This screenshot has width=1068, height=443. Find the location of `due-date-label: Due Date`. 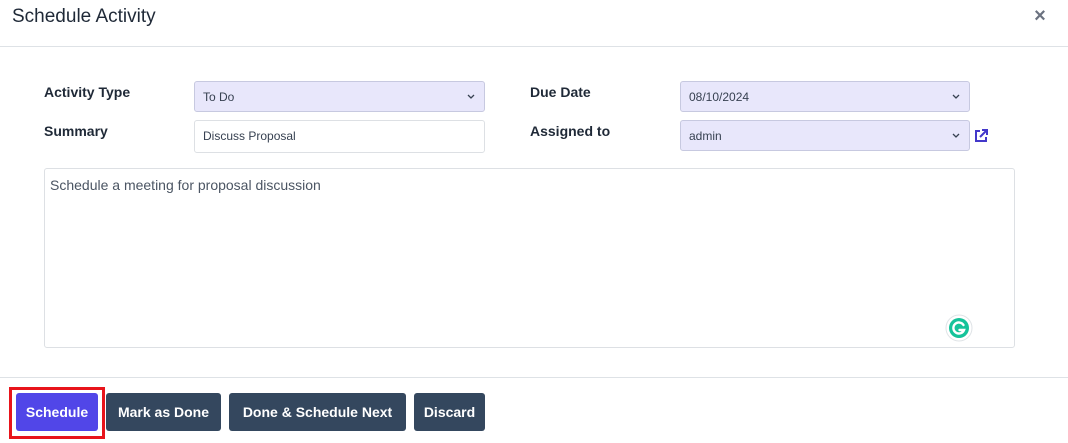

due-date-label: Due Date is located at coordinates (560, 92).